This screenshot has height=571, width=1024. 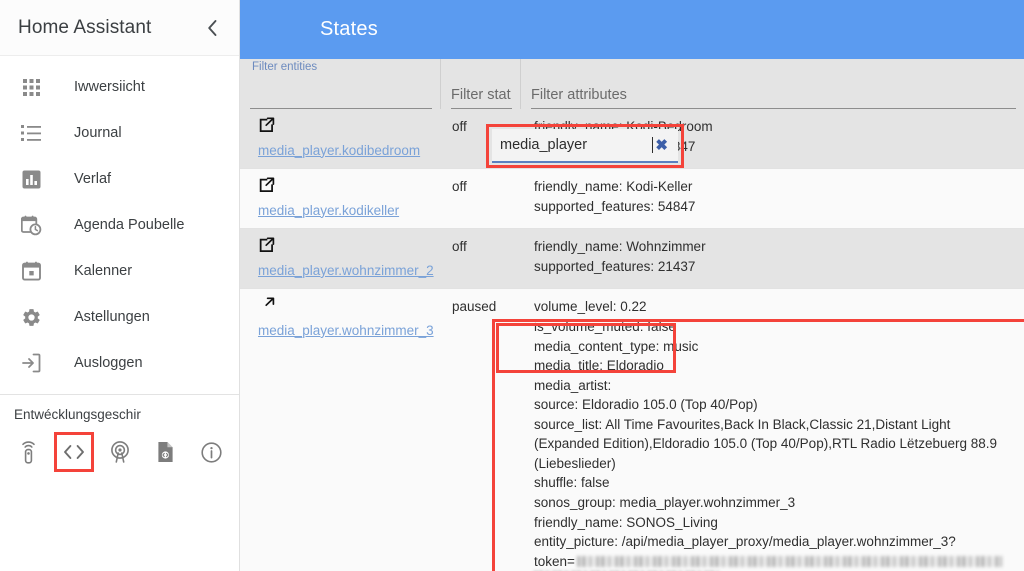 I want to click on attribute-line: supported_features: 21437, so click(x=615, y=266).